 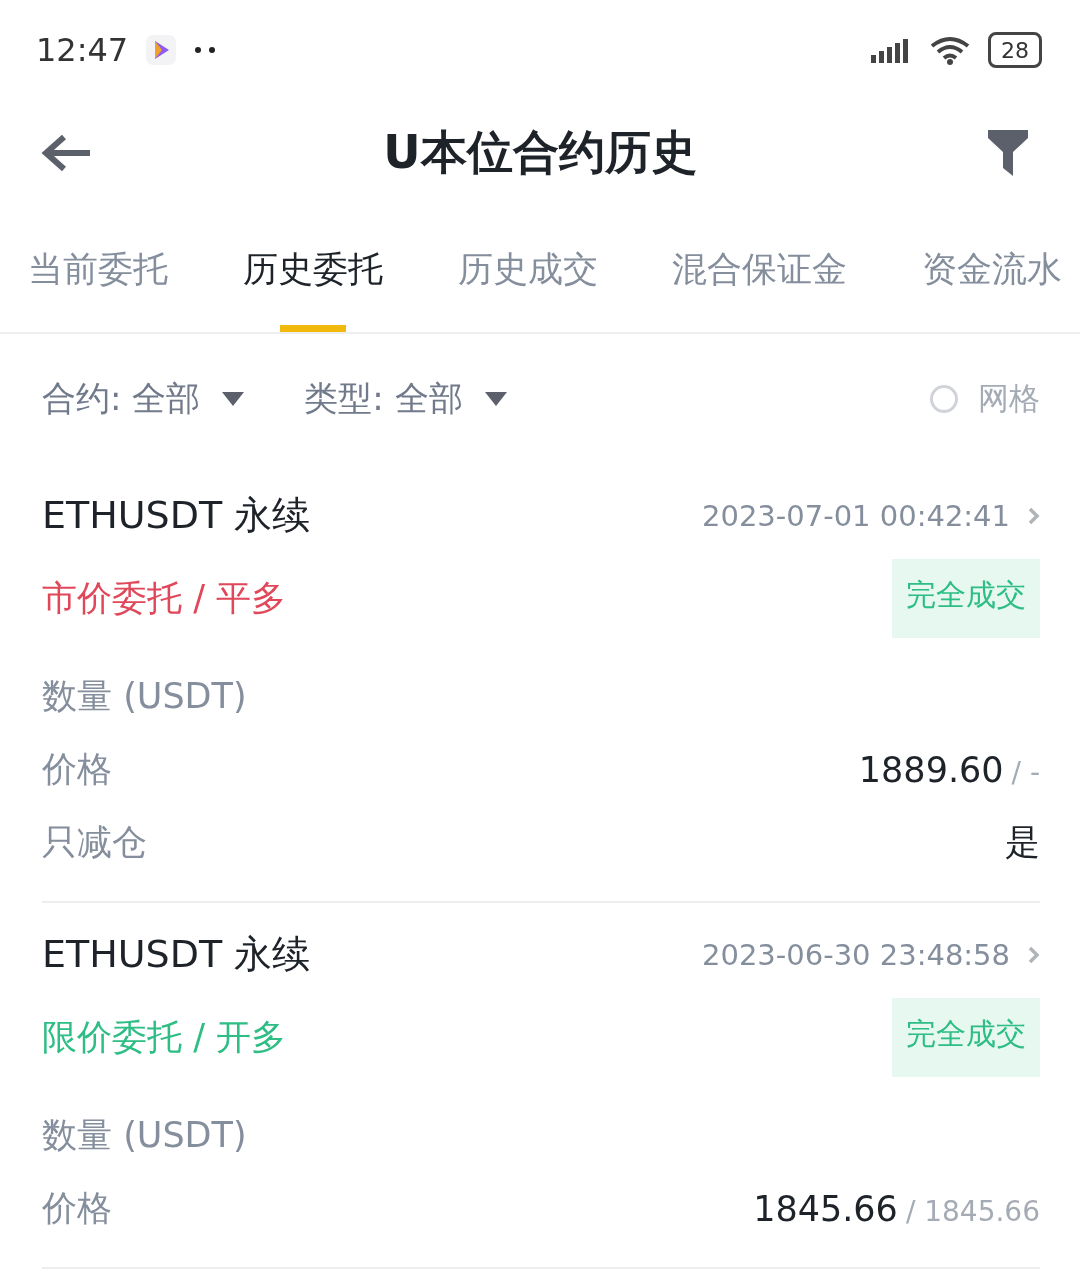 What do you see at coordinates (164, 598) in the screenshot?
I see `order-type: 市价委托 / 平多` at bounding box center [164, 598].